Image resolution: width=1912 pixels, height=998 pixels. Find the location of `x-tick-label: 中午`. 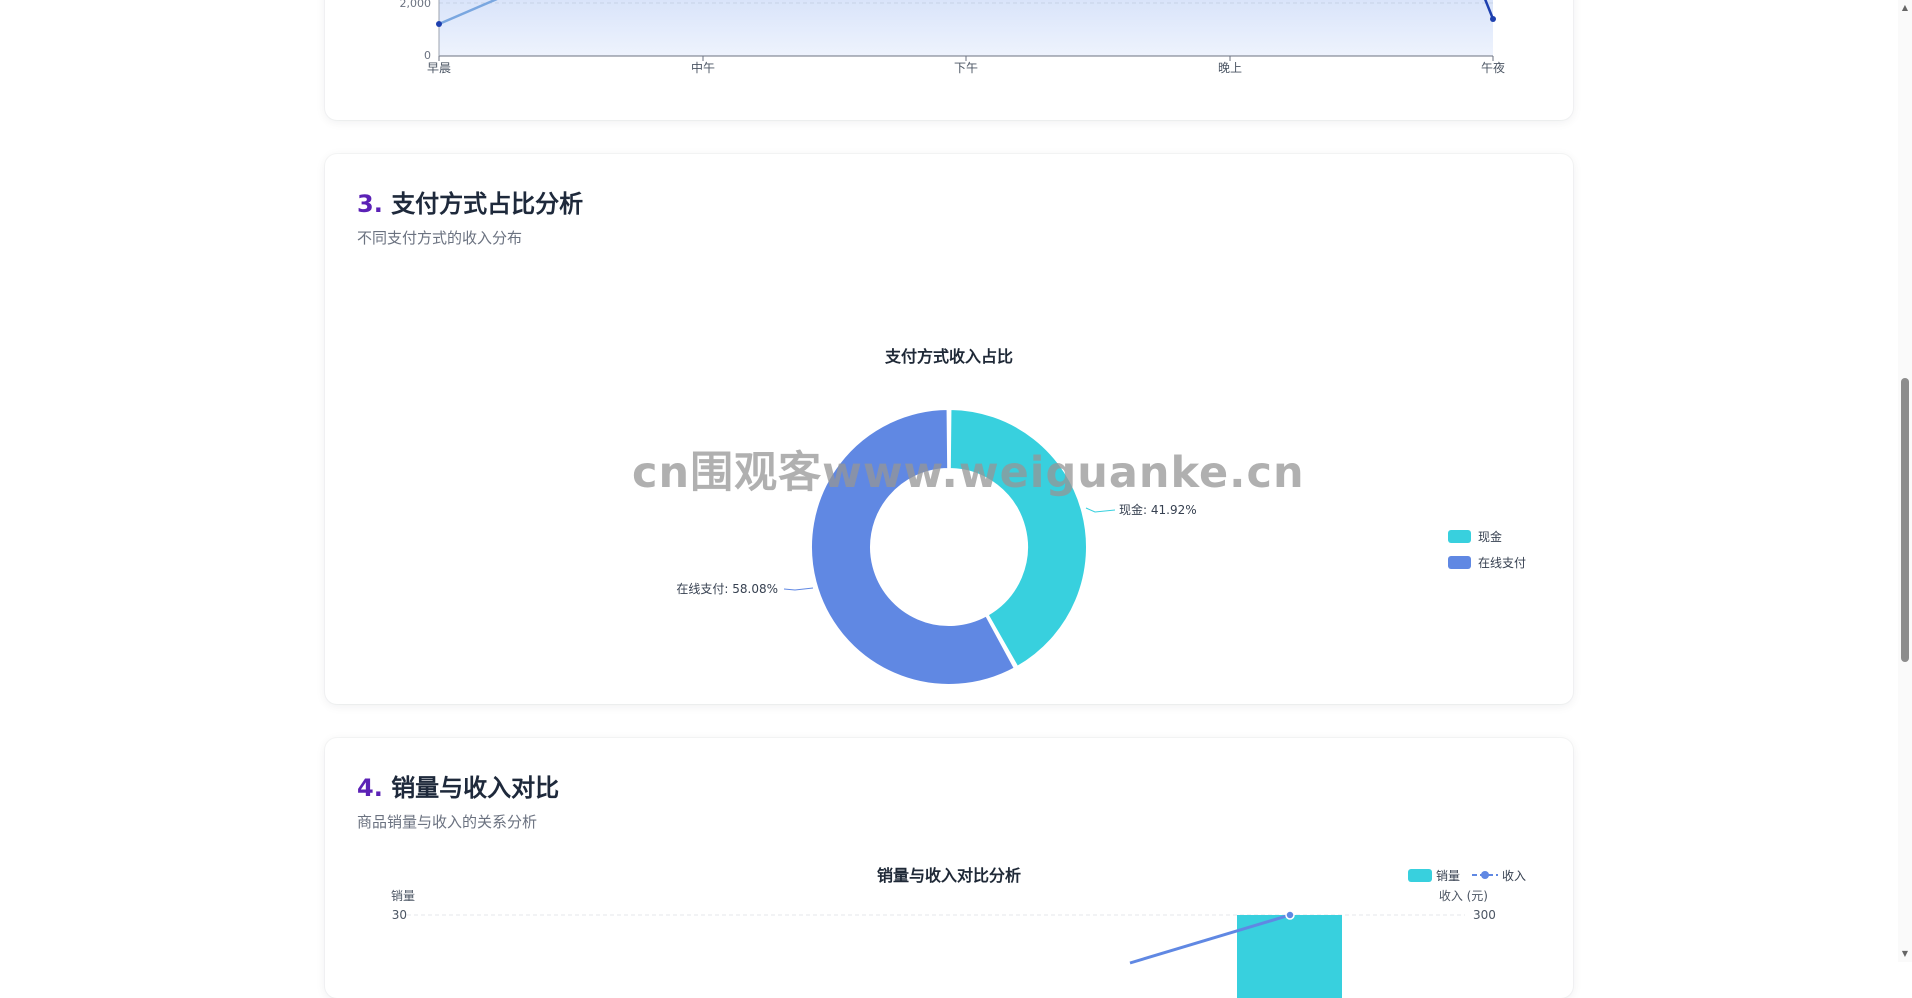

x-tick-label: 中午 is located at coordinates (703, 67).